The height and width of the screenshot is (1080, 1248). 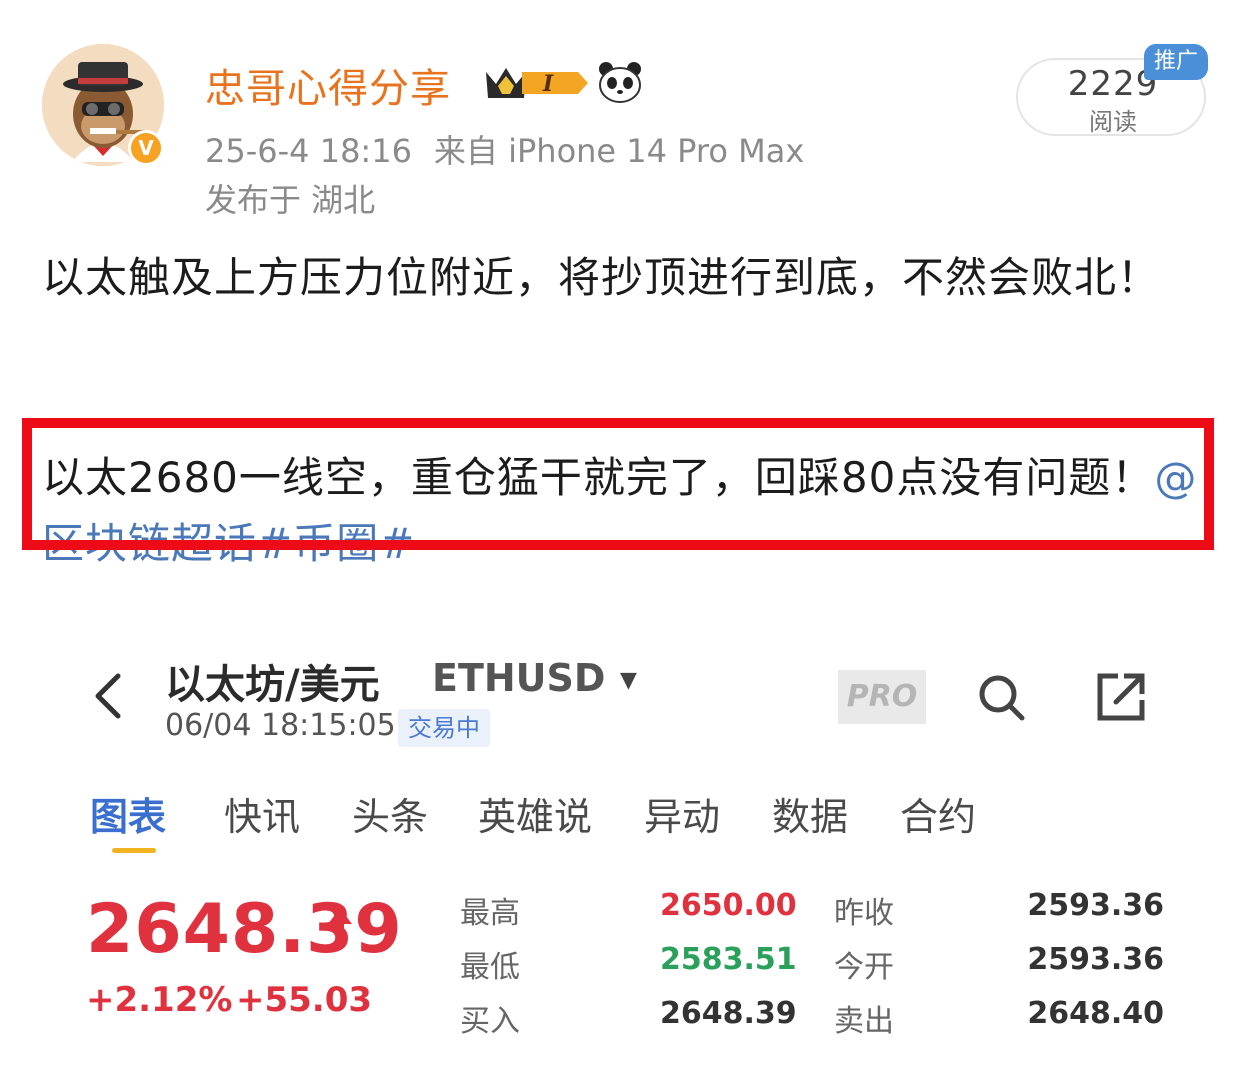 What do you see at coordinates (1002, 698) in the screenshot?
I see `search-icon` at bounding box center [1002, 698].